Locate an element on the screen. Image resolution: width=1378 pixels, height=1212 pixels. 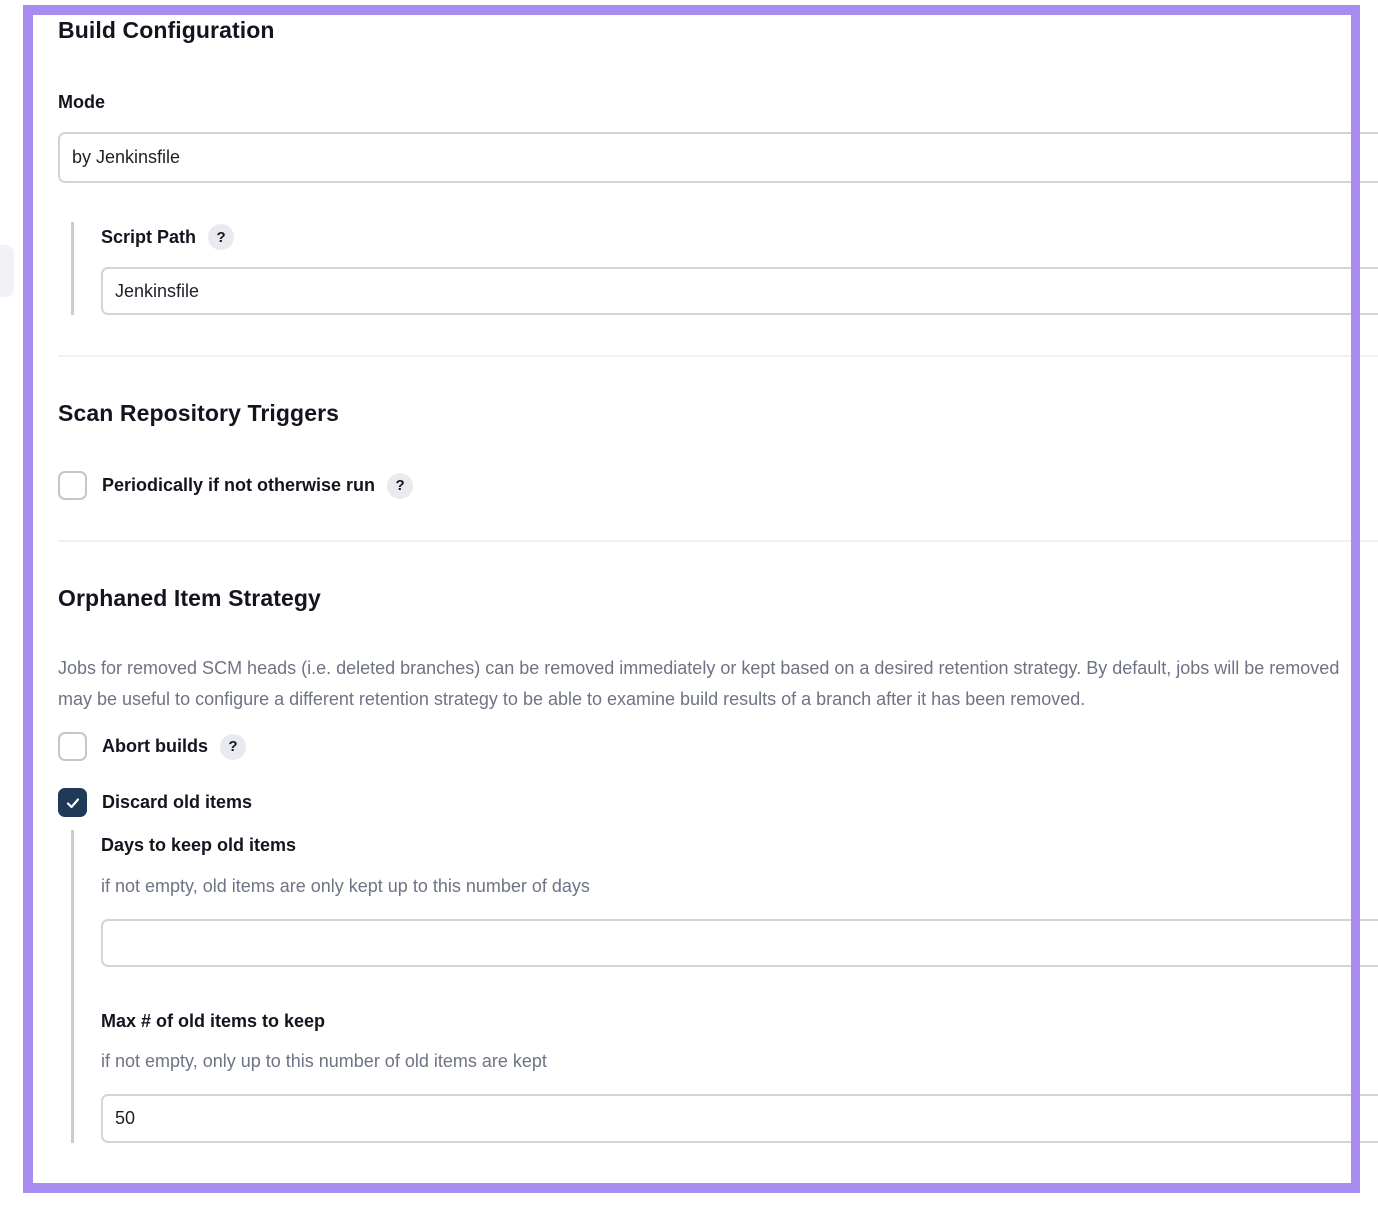
check-icon is located at coordinates (72, 802).